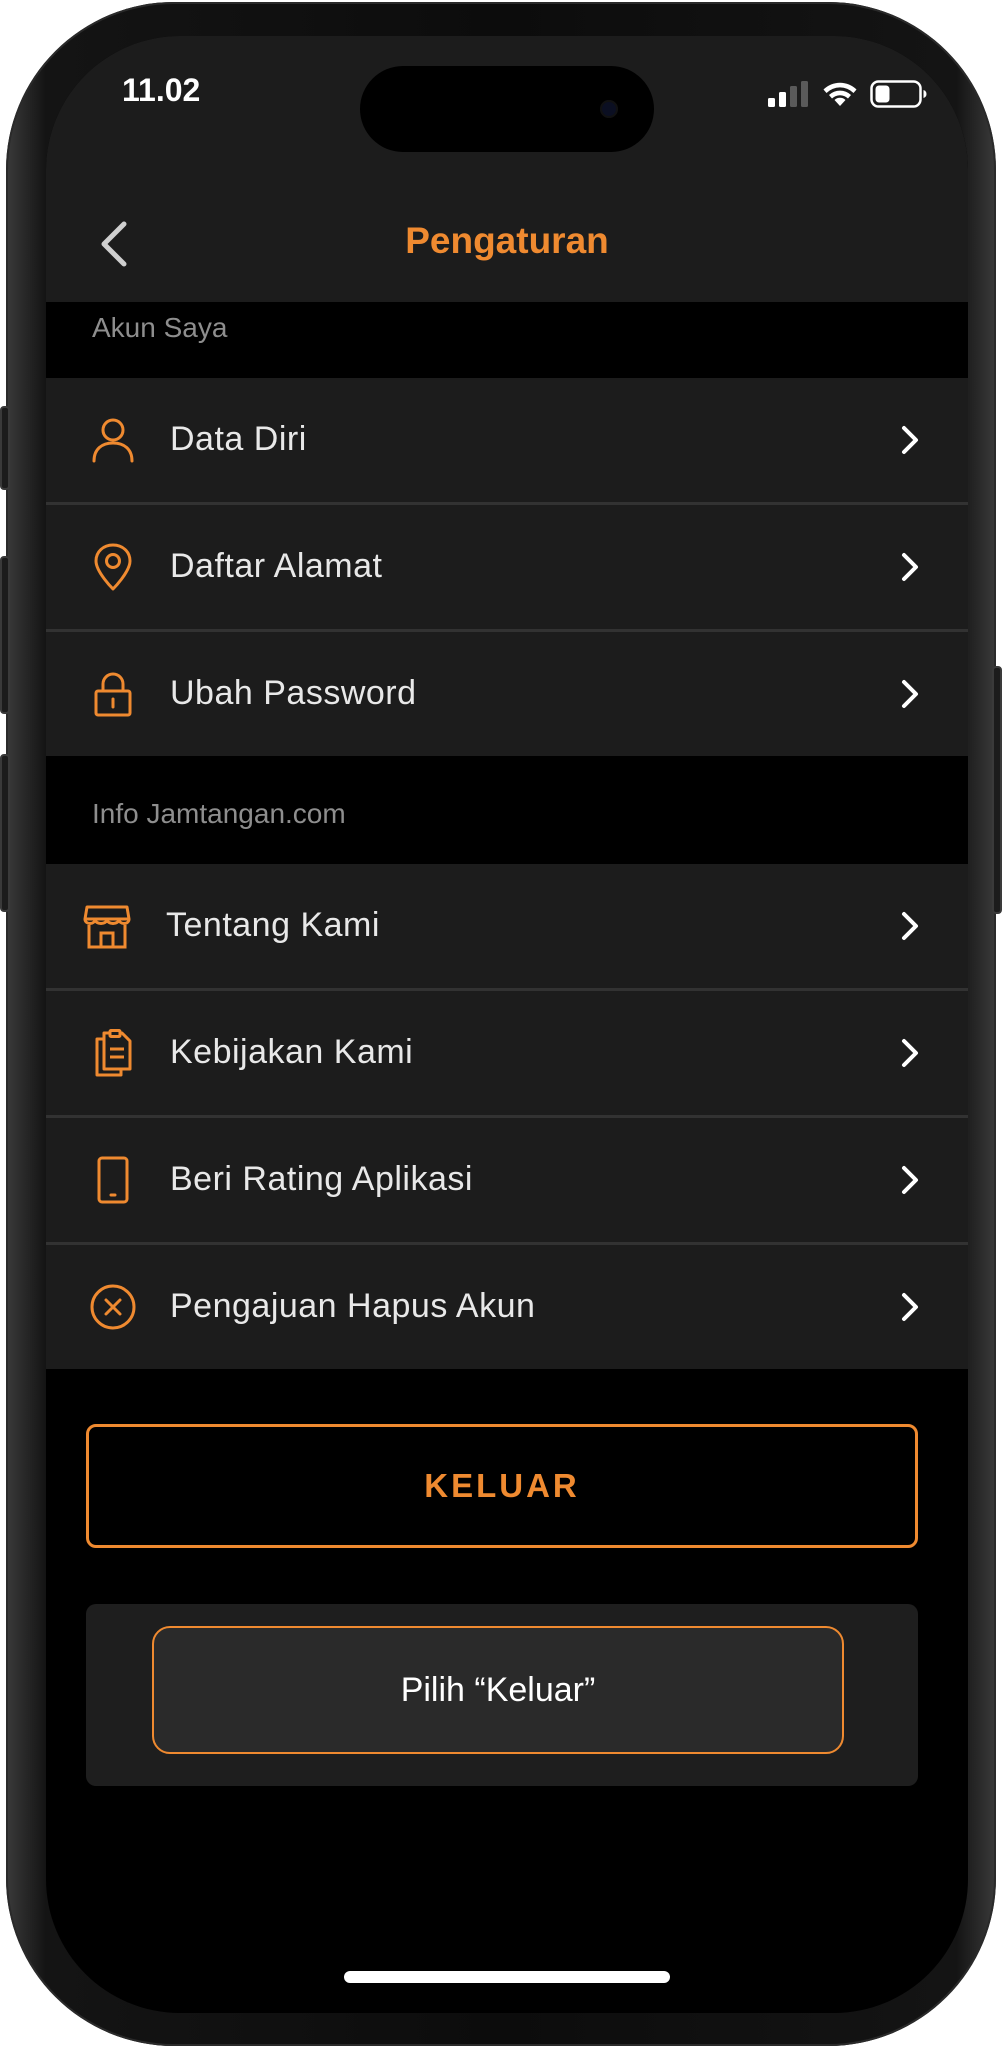  Describe the element at coordinates (507, 926) in the screenshot. I see `menu-item-tentang-kami: Tentang Kami` at that location.